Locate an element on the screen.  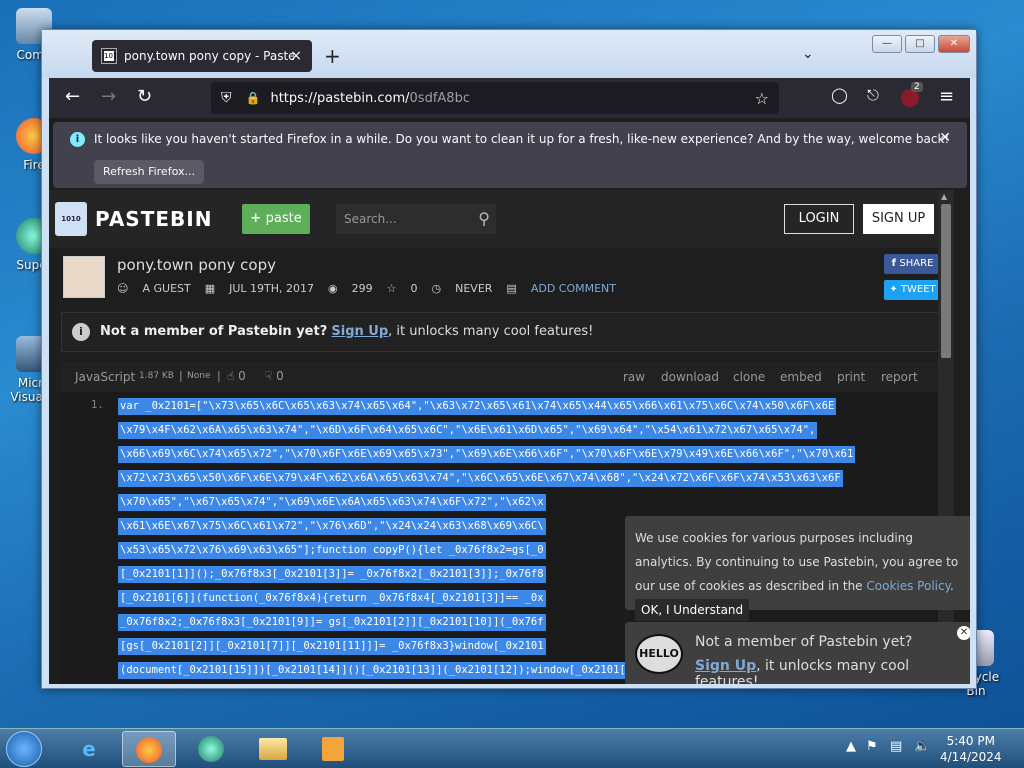
paste-size: 1.87 KB is located at coordinates (156, 376).